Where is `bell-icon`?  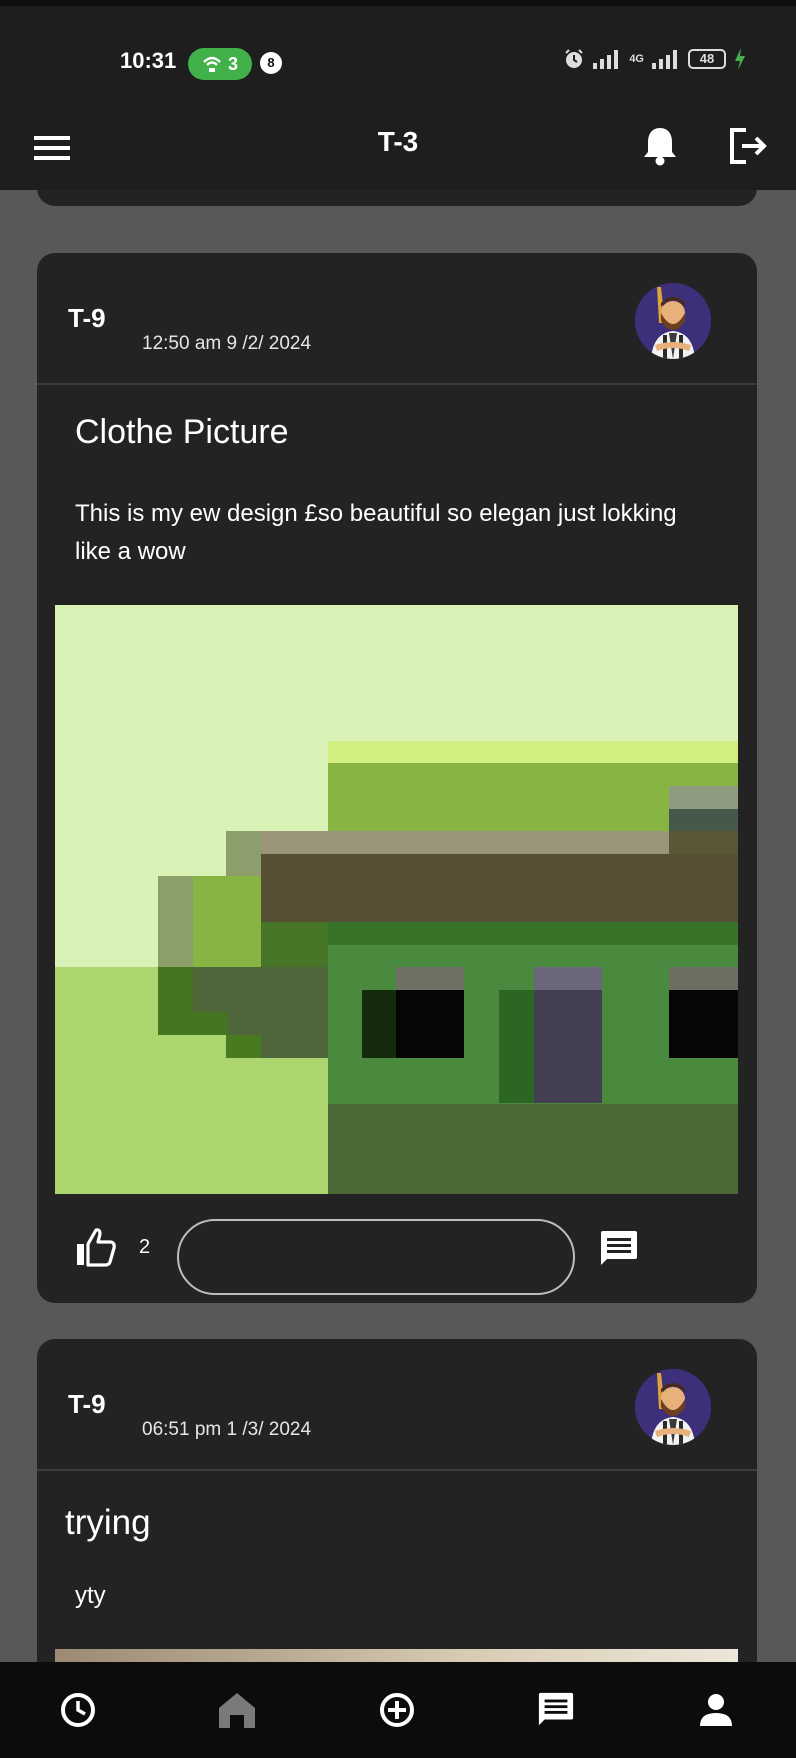
bell-icon is located at coordinates (660, 147).